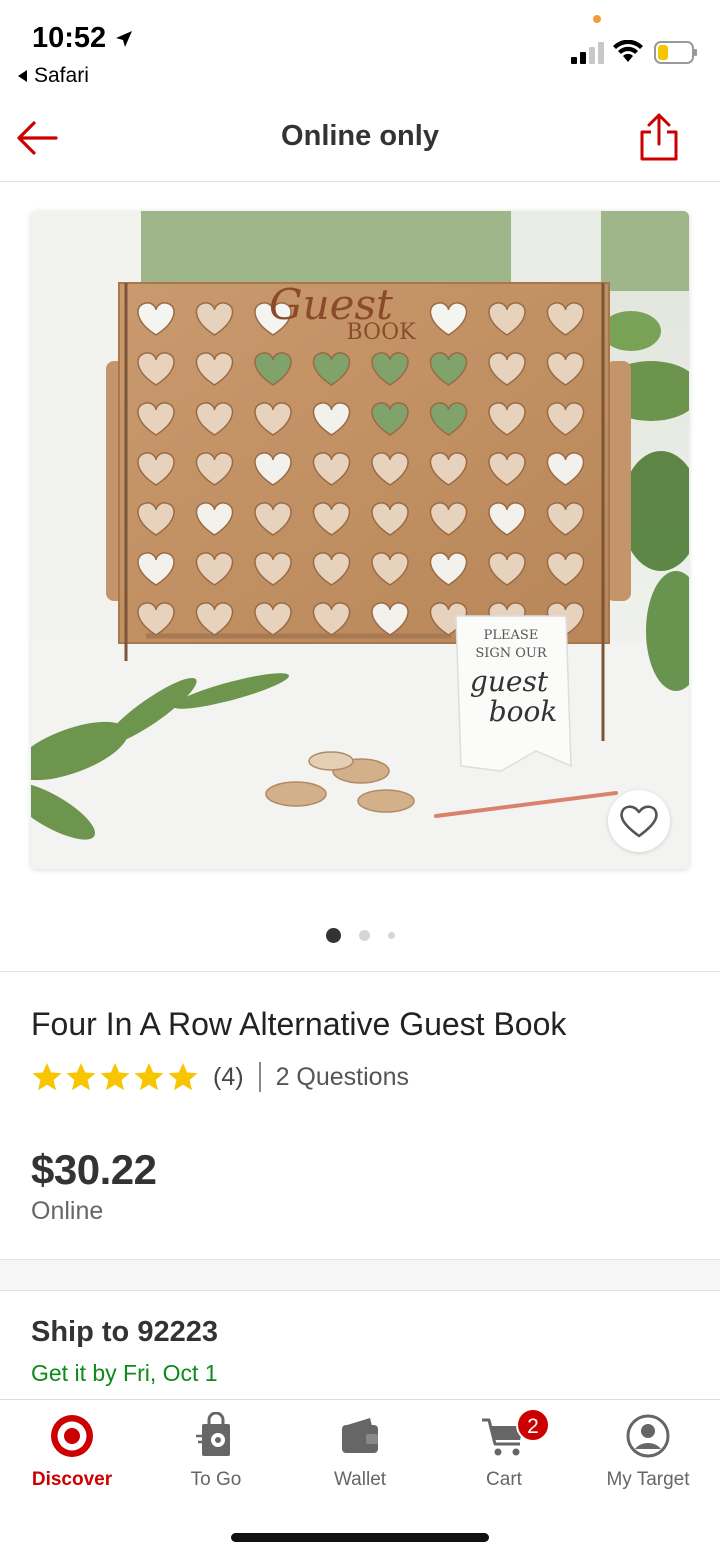  I want to click on tab-label: My Target, so click(648, 1479).